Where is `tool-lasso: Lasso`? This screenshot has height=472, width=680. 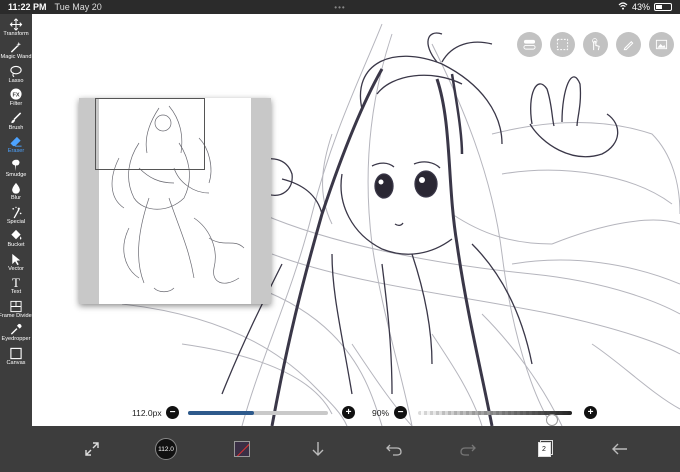 tool-lasso: Lasso is located at coordinates (16, 75).